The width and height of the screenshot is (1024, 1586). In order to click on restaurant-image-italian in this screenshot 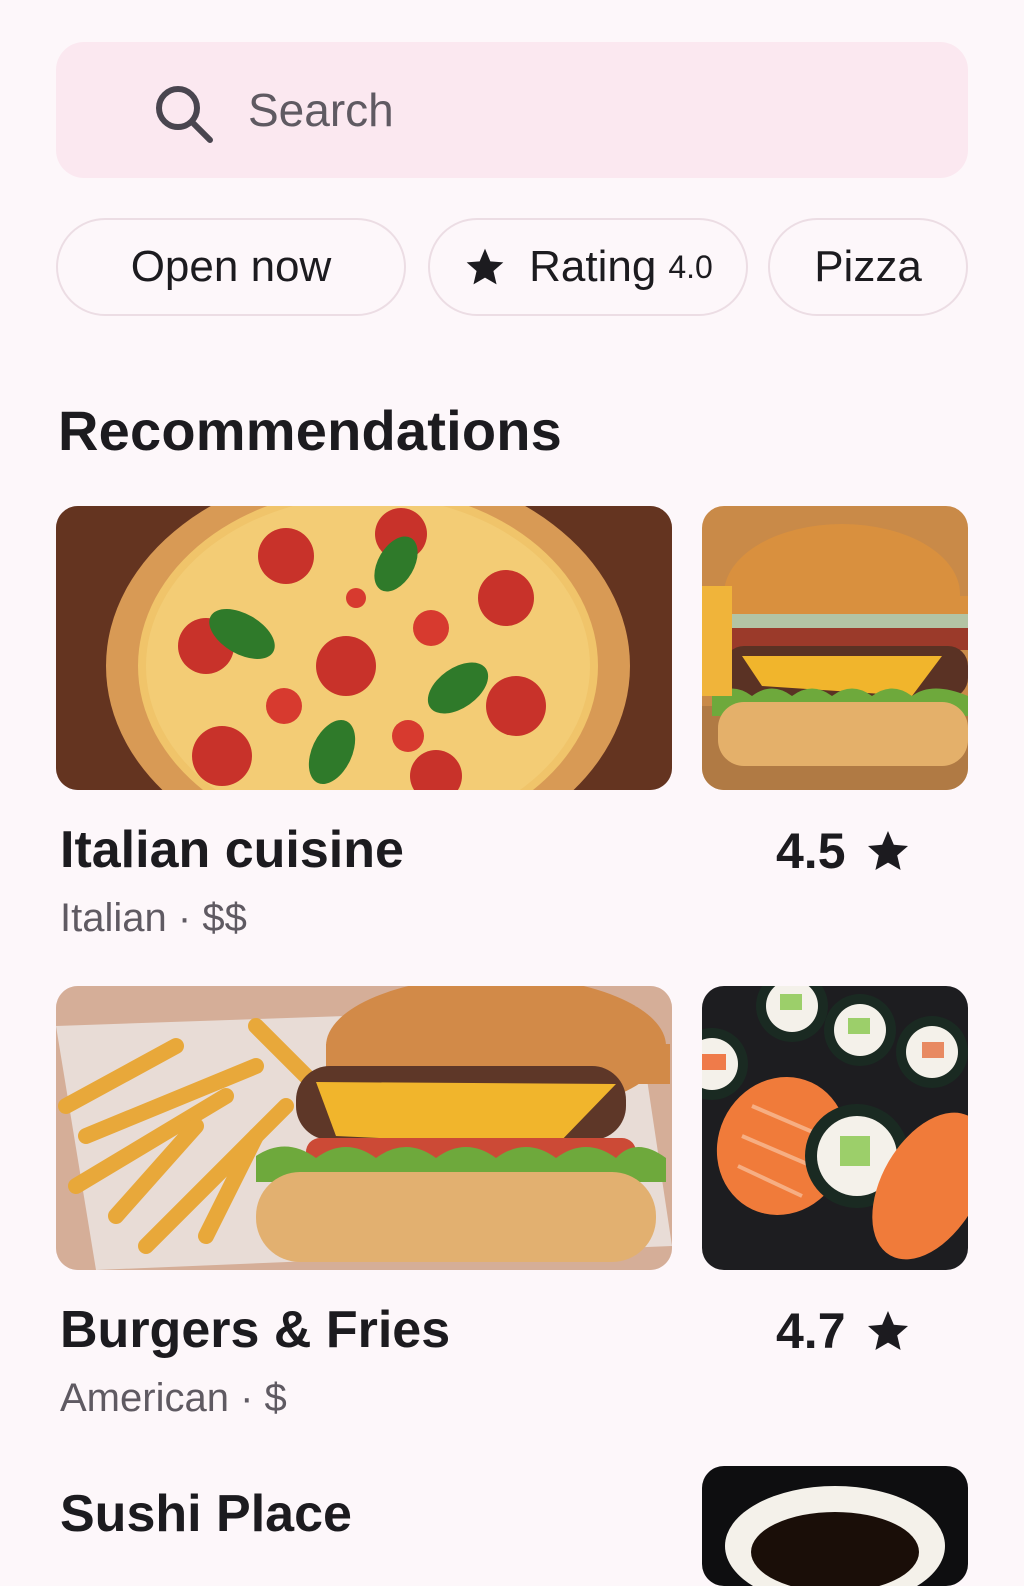, I will do `click(364, 648)`.